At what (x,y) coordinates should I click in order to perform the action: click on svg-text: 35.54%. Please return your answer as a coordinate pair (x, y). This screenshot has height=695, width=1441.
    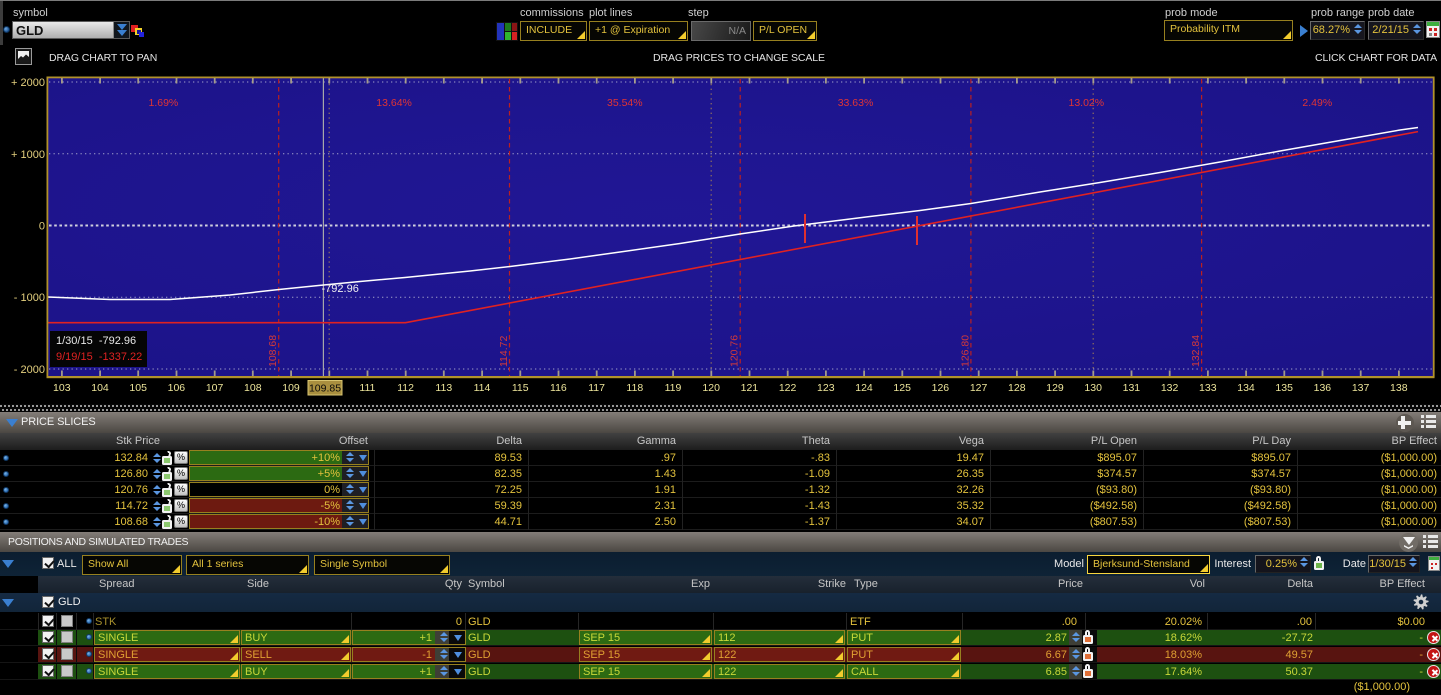
    Looking at the image, I should click on (625, 103).